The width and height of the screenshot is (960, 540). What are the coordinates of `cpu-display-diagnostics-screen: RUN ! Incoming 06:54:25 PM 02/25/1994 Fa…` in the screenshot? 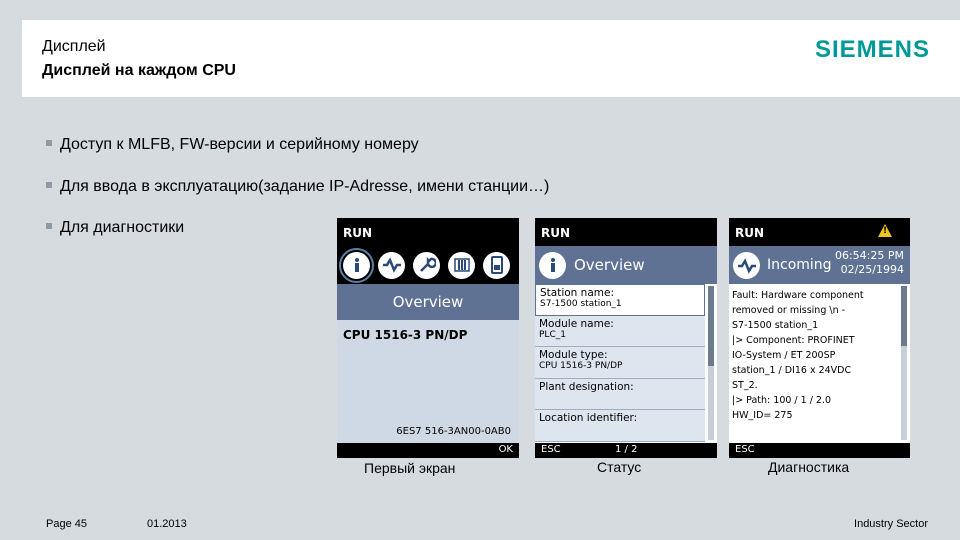 It's located at (819, 338).